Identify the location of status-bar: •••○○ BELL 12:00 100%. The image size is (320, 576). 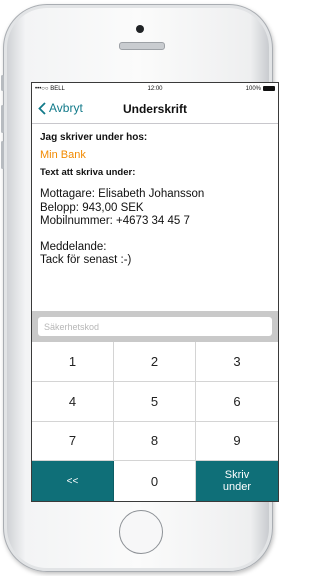
(155, 89).